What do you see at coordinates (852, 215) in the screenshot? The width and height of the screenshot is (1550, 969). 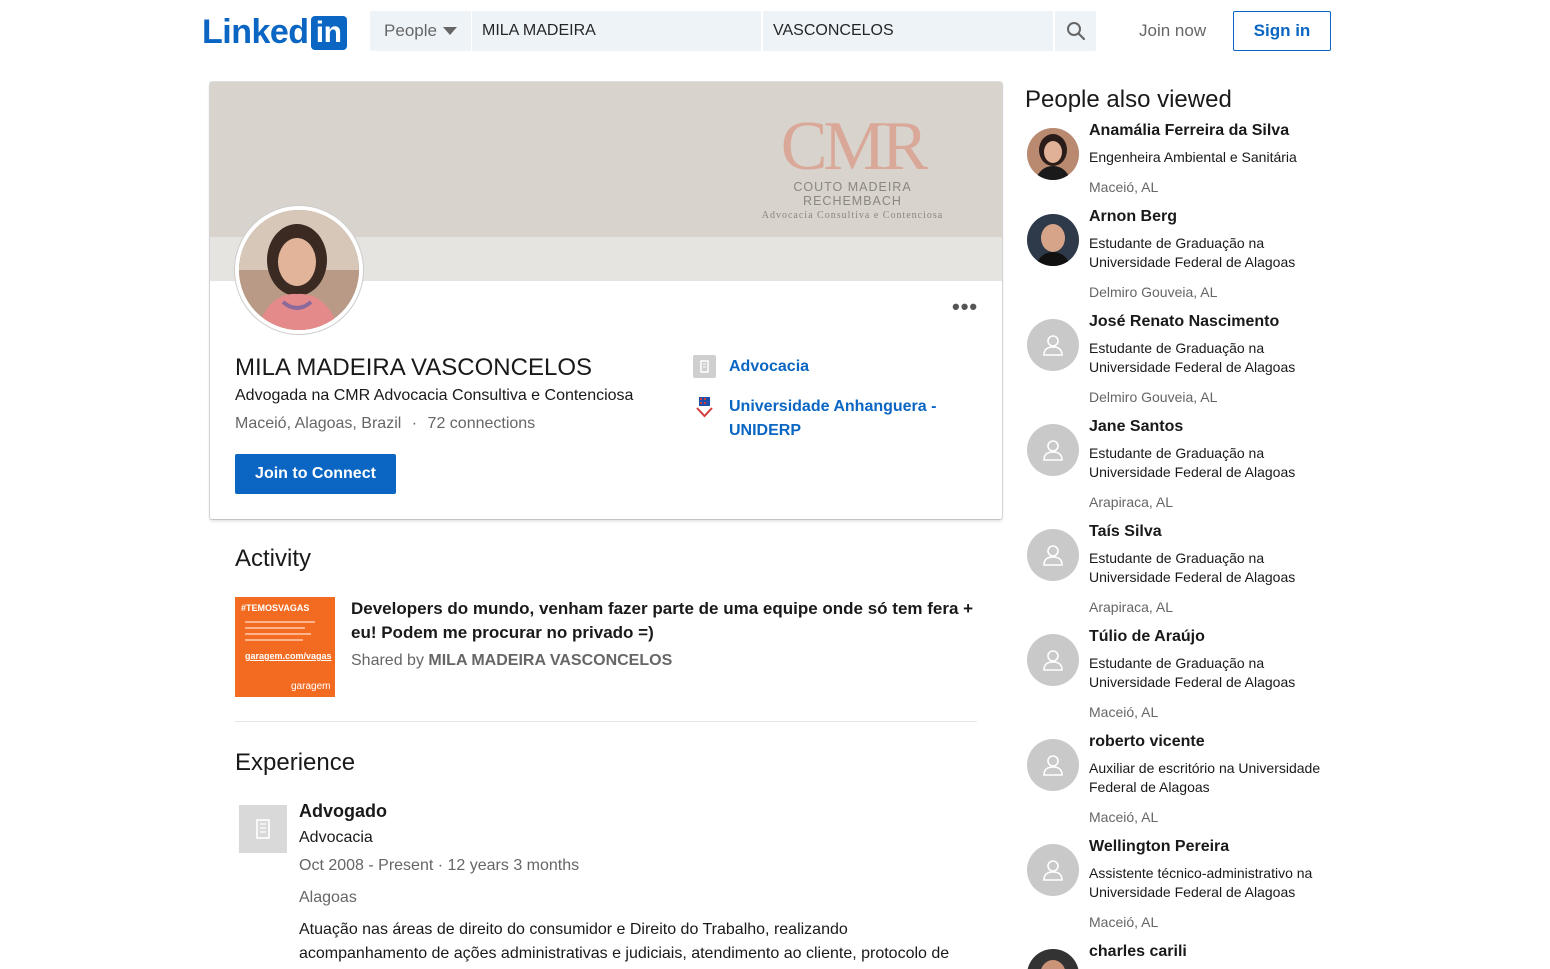 I see `banner-tagline: Advocacia Consultiva e Contenciosa` at bounding box center [852, 215].